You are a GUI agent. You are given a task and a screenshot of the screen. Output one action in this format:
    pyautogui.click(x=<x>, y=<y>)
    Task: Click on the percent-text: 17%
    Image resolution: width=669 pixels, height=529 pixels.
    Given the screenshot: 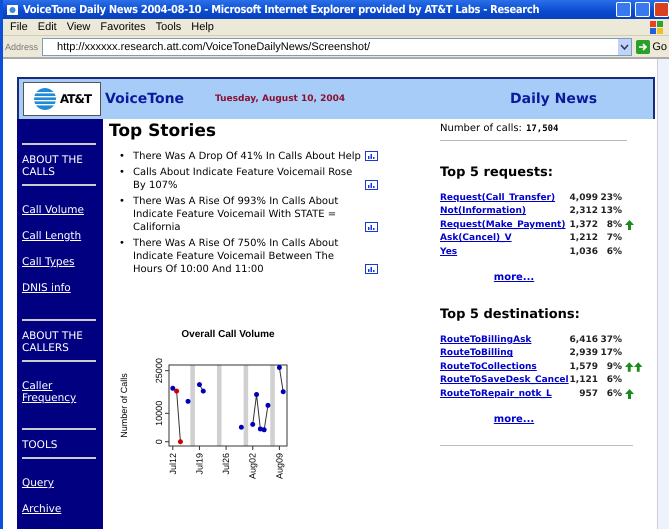 What is the action you would take?
    pyautogui.click(x=610, y=353)
    